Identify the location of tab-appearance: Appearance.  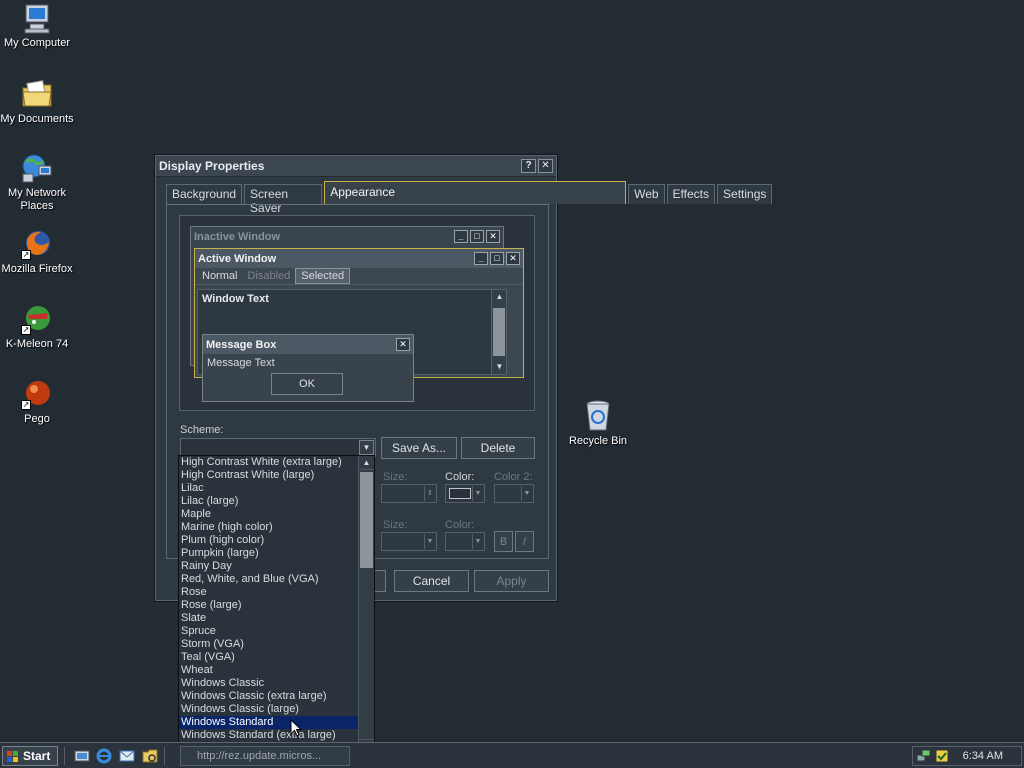
(475, 192).